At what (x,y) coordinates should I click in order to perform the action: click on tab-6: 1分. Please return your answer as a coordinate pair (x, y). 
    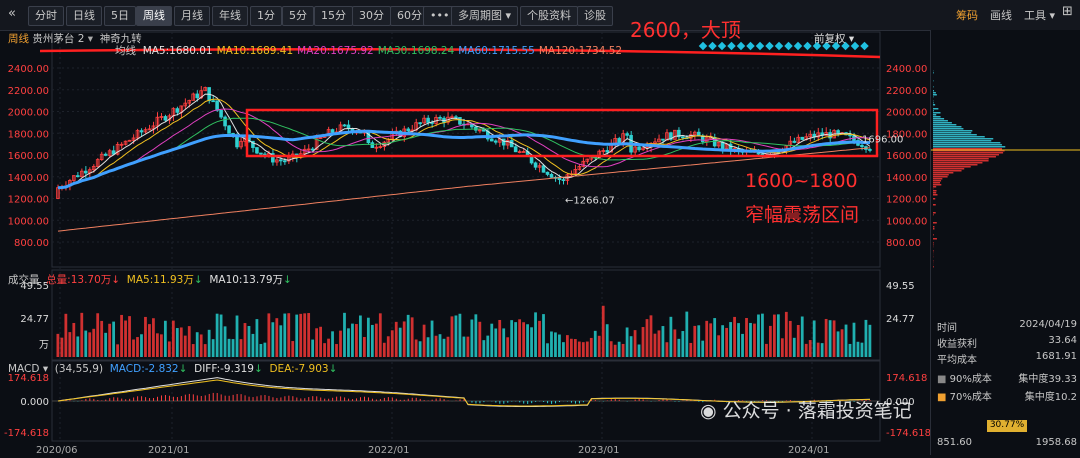
    Looking at the image, I should click on (266, 16).